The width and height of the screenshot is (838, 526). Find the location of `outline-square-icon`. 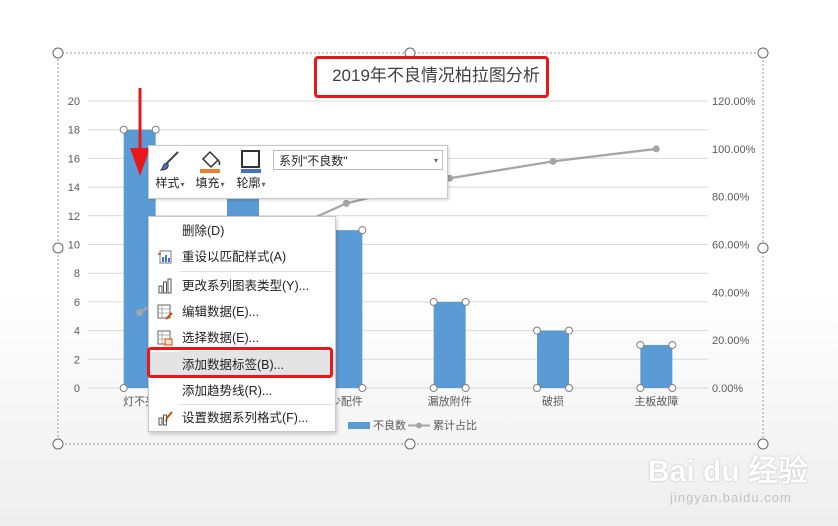

outline-square-icon is located at coordinates (251, 161).